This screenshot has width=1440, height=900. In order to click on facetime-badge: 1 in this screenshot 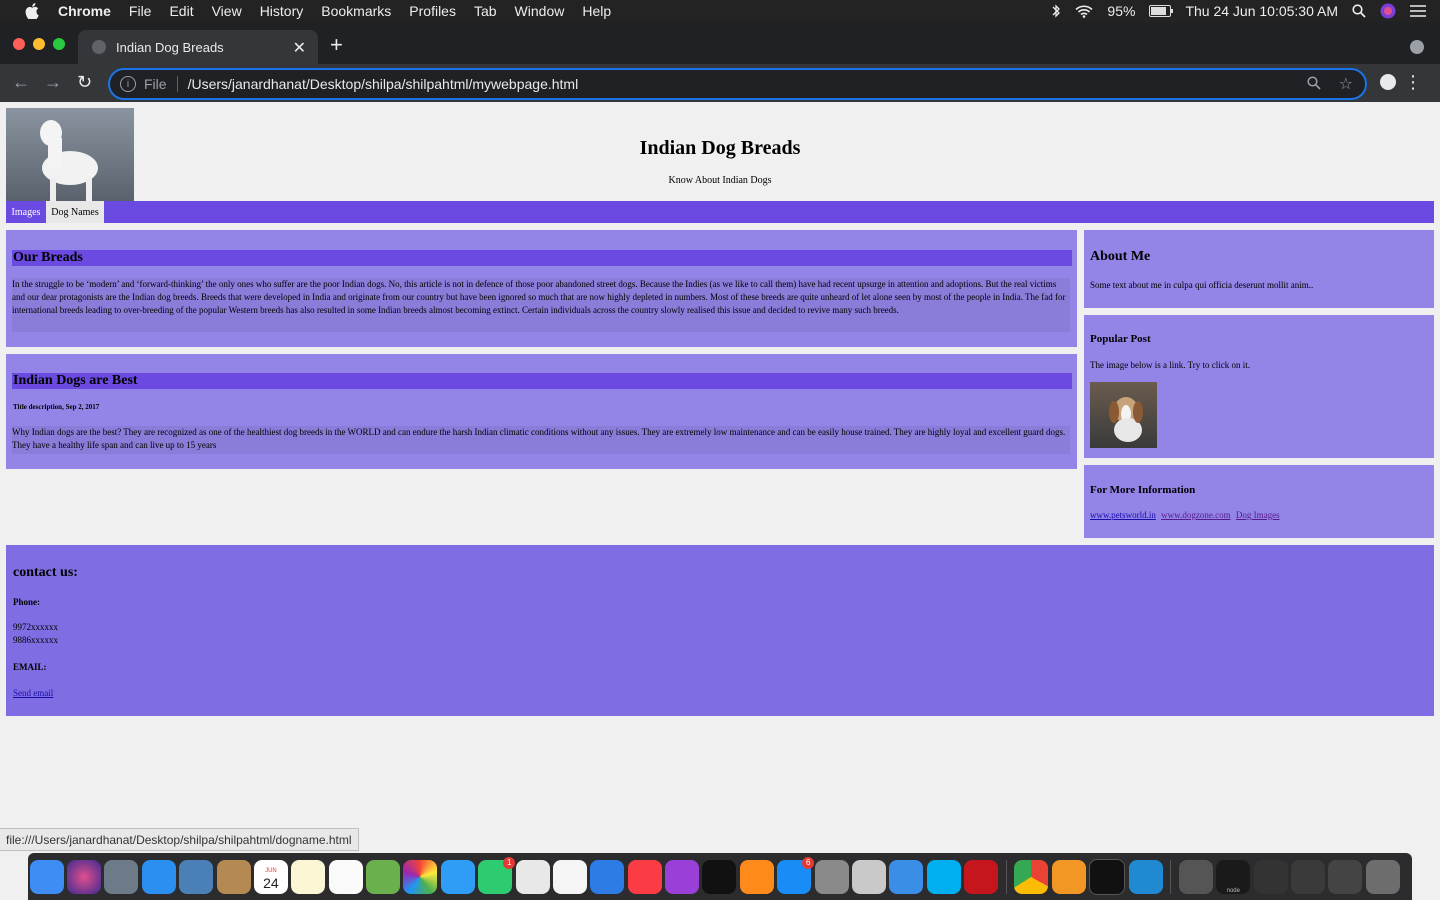, I will do `click(509, 862)`.